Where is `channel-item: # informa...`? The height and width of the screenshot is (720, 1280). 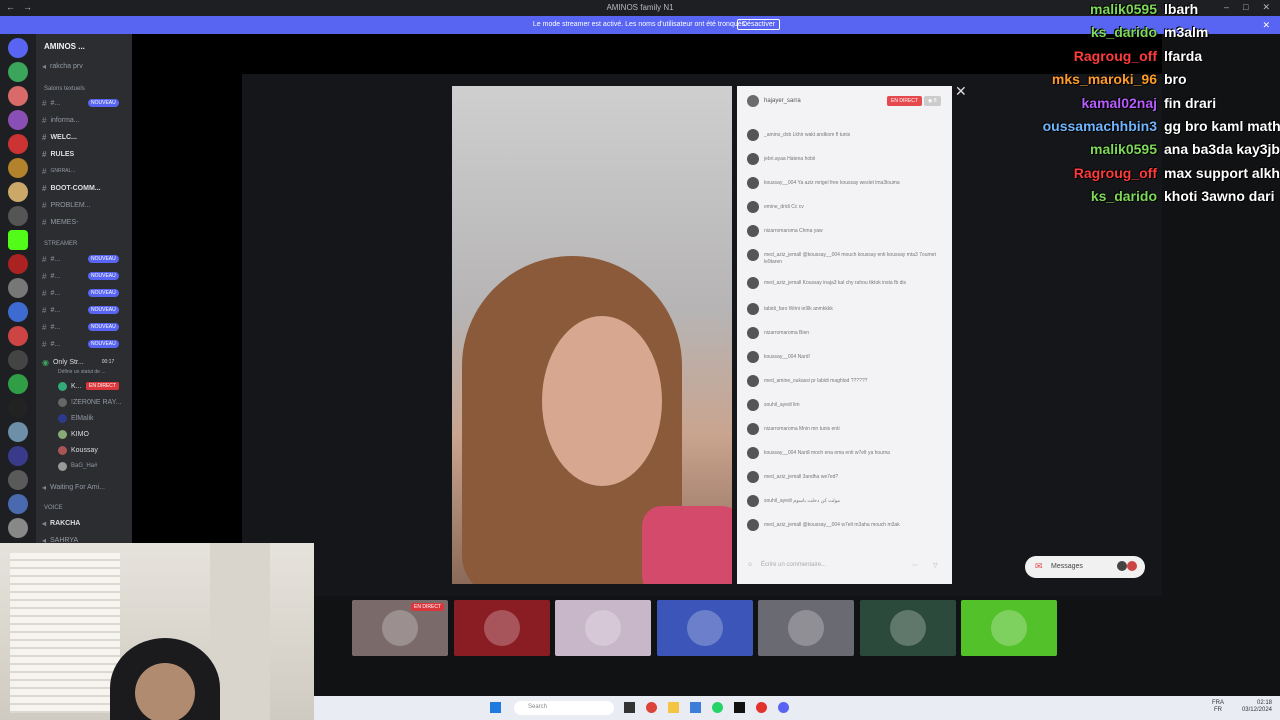 channel-item: # informa... is located at coordinates (61, 120).